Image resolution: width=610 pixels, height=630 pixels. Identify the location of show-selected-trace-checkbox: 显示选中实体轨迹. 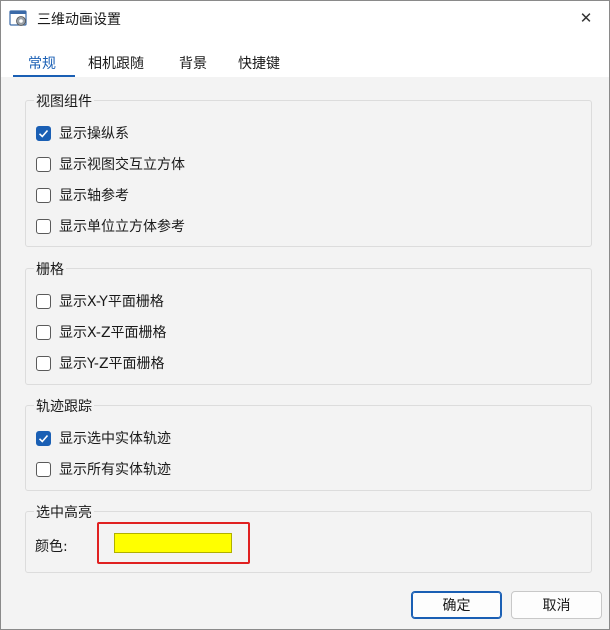
(103, 438).